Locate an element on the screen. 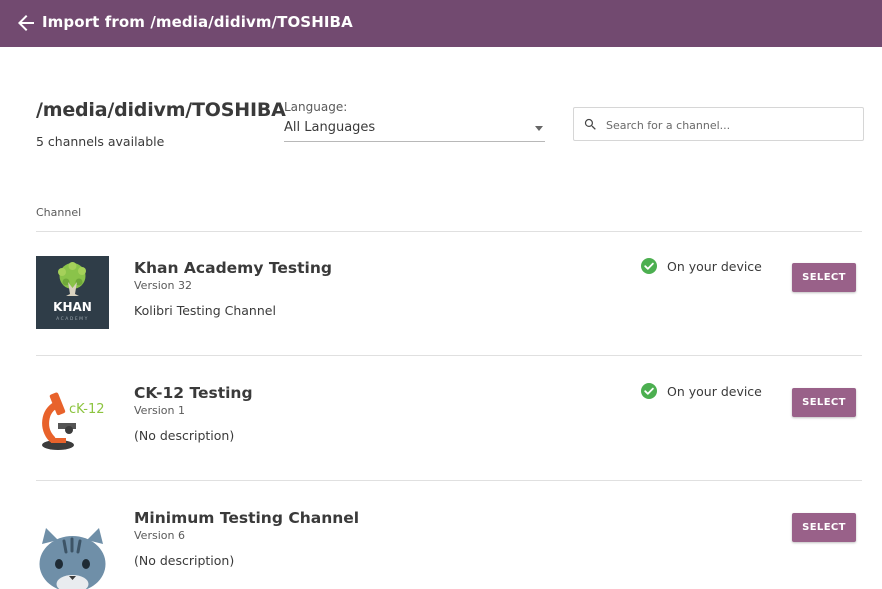 The image size is (882, 589). khan-academy-logo: KHAN ACADEMY is located at coordinates (72, 292).